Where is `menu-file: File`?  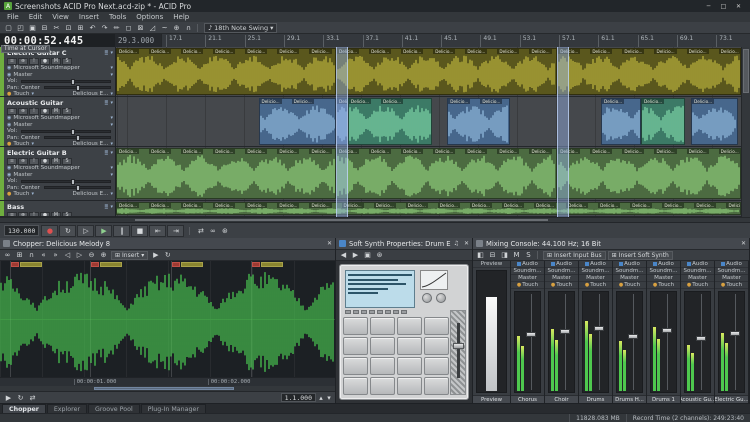 menu-file: File is located at coordinates (13, 17).